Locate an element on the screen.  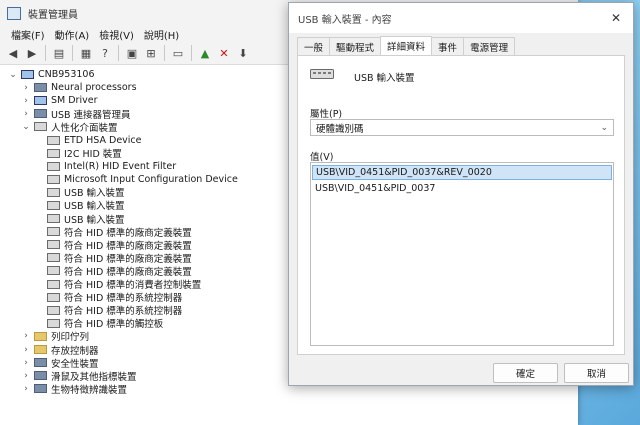
tab-details: 詳細資料 is located at coordinates (406, 46).